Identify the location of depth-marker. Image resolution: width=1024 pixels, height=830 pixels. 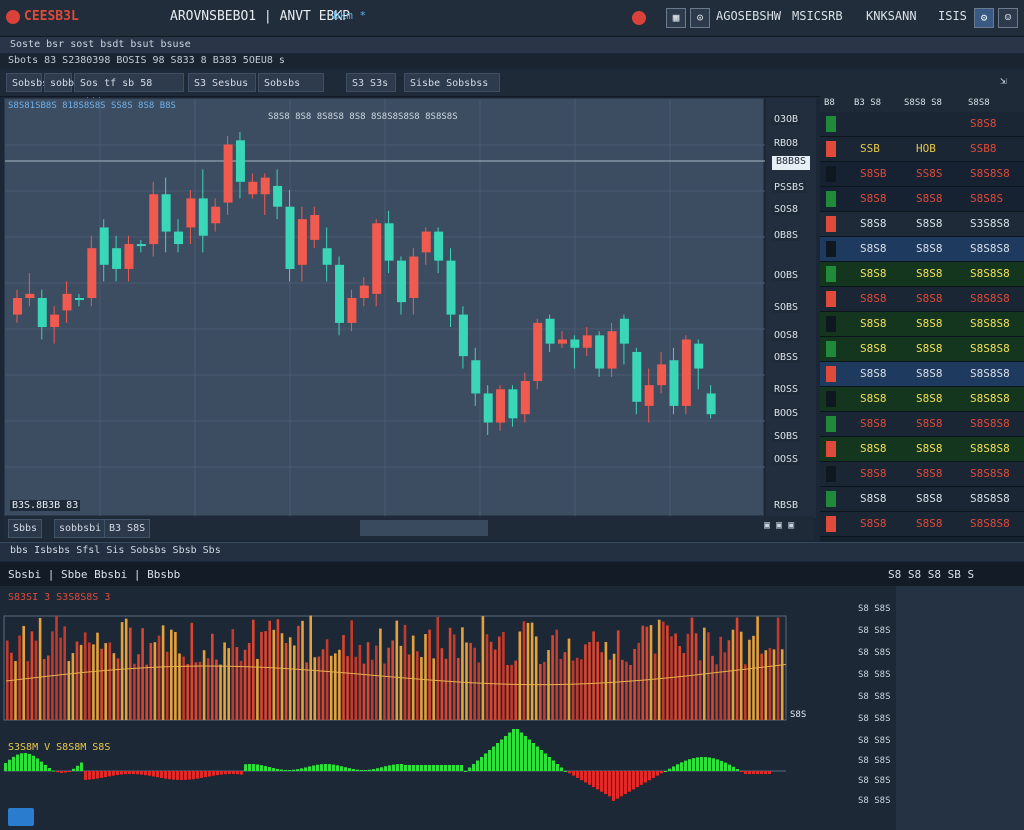
(831, 474).